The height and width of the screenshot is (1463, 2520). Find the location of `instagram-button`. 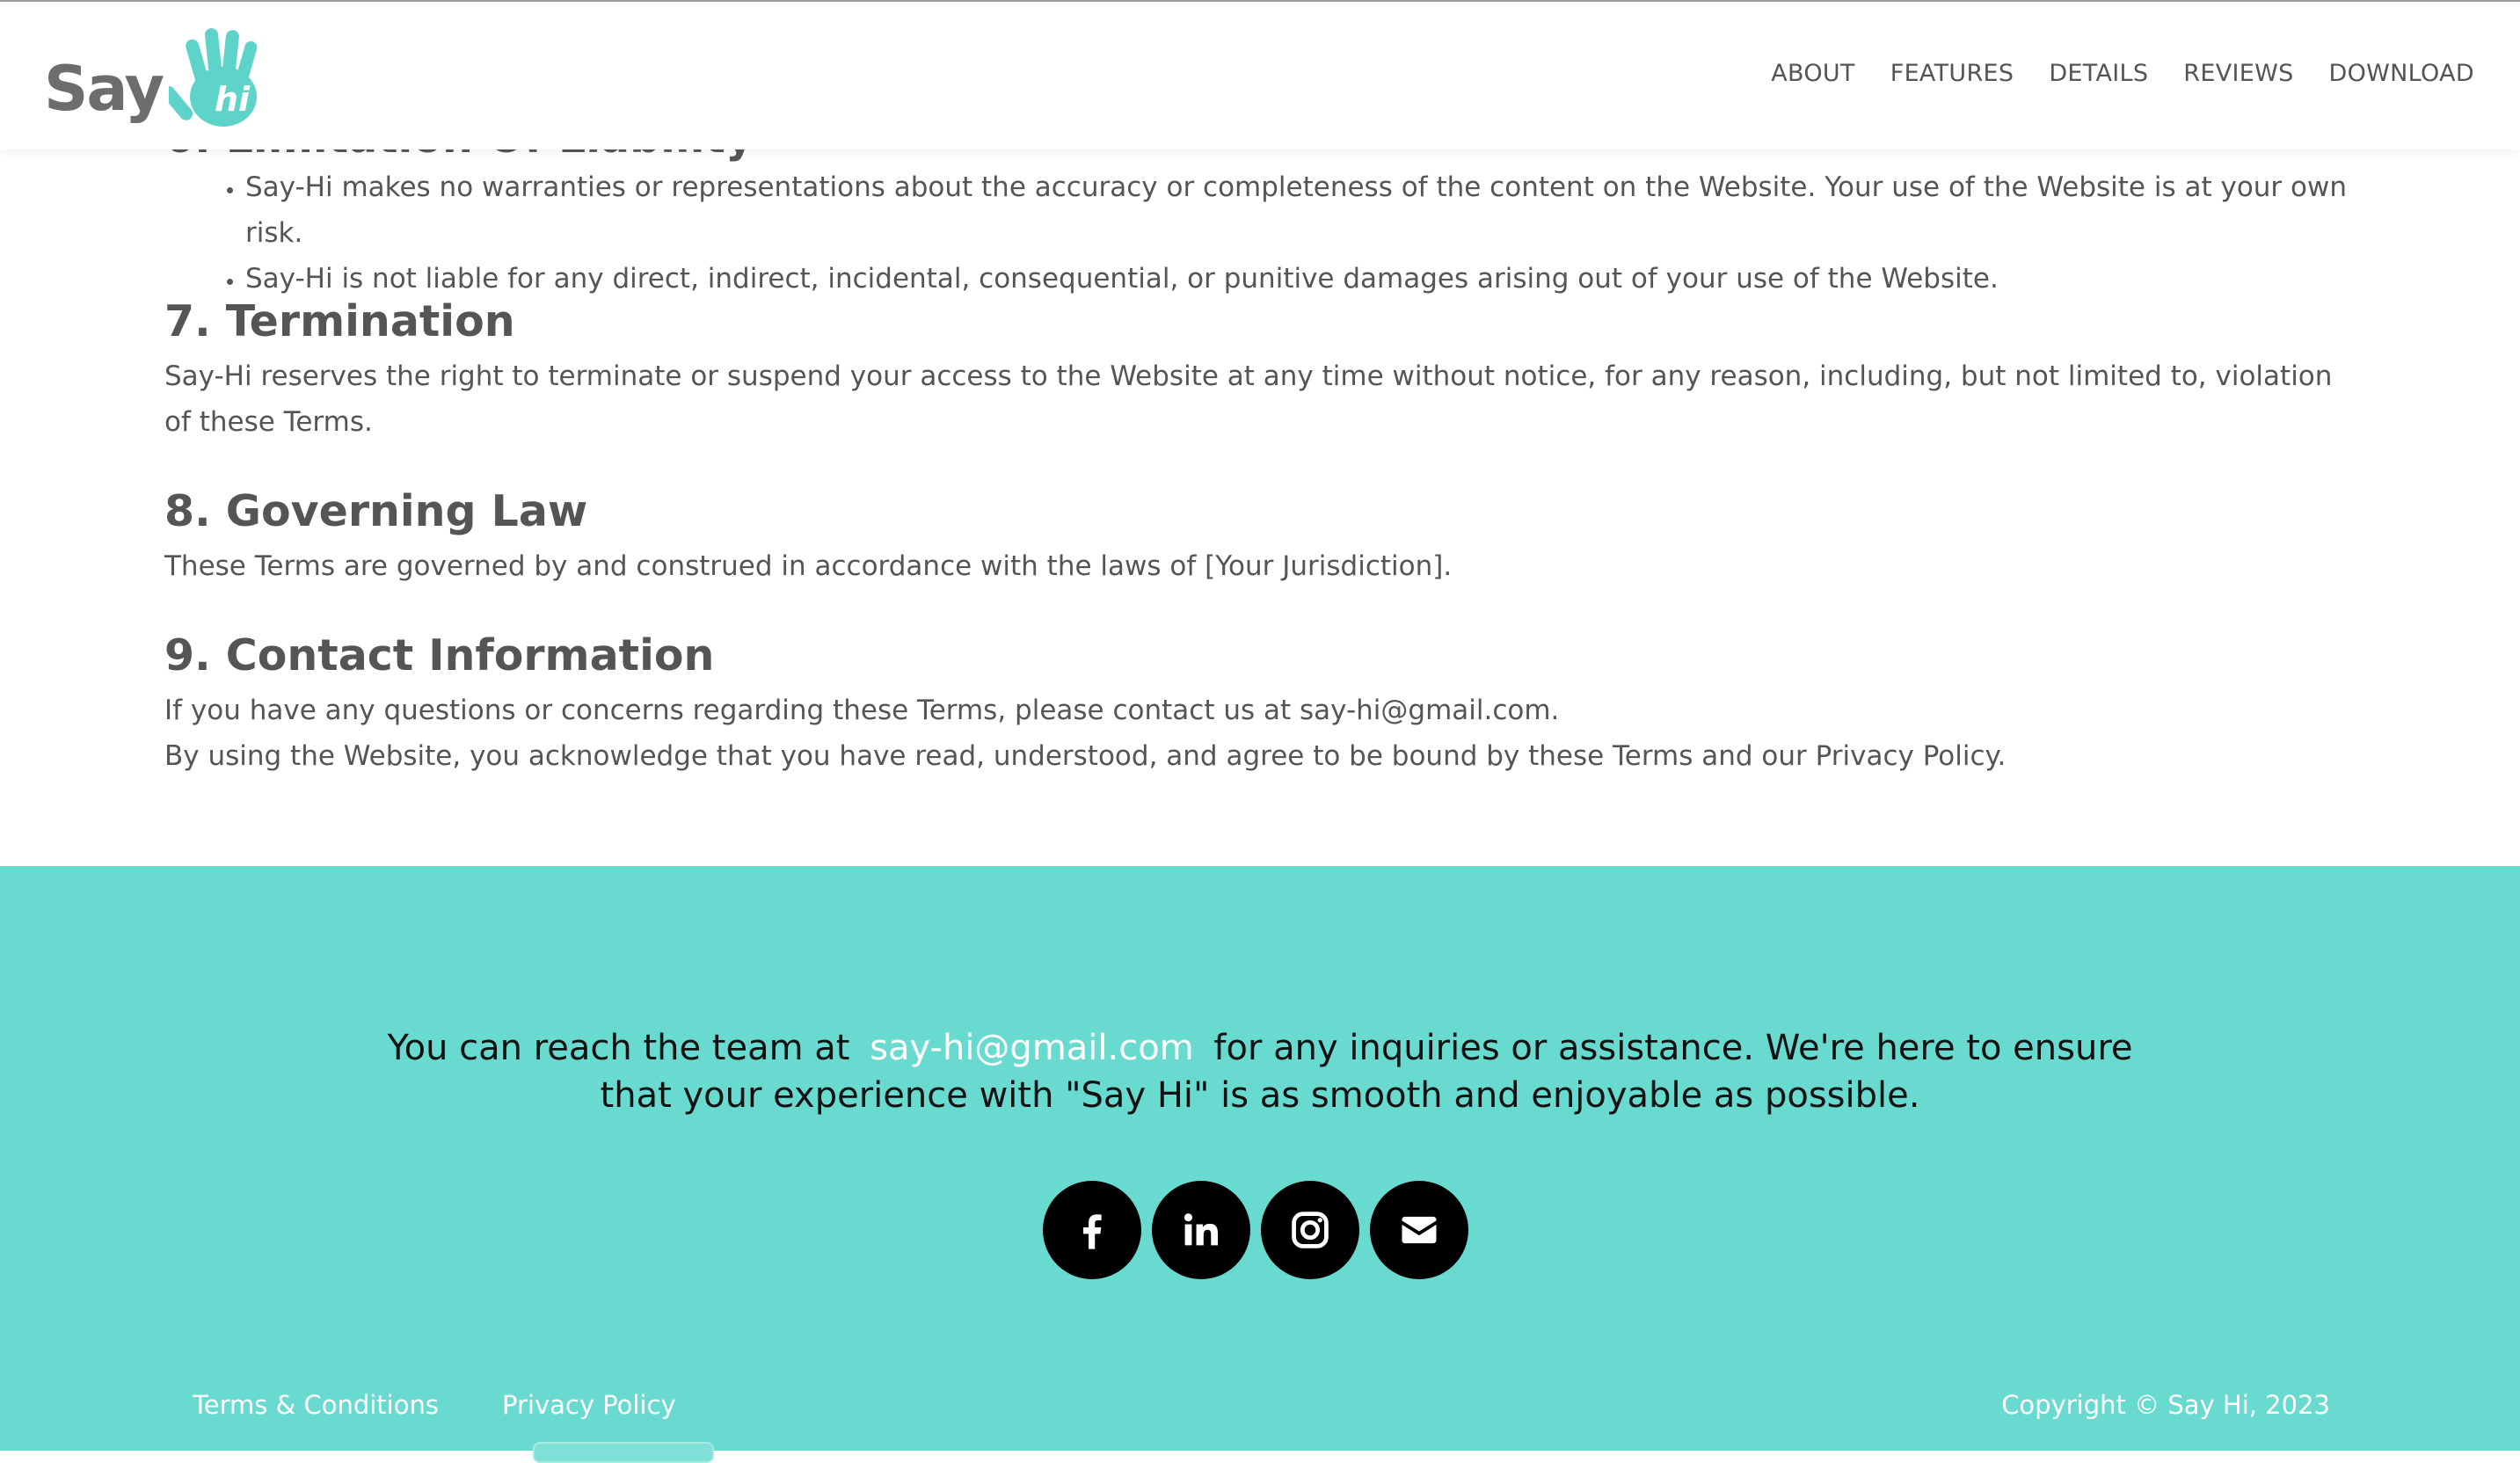

instagram-button is located at coordinates (1310, 1230).